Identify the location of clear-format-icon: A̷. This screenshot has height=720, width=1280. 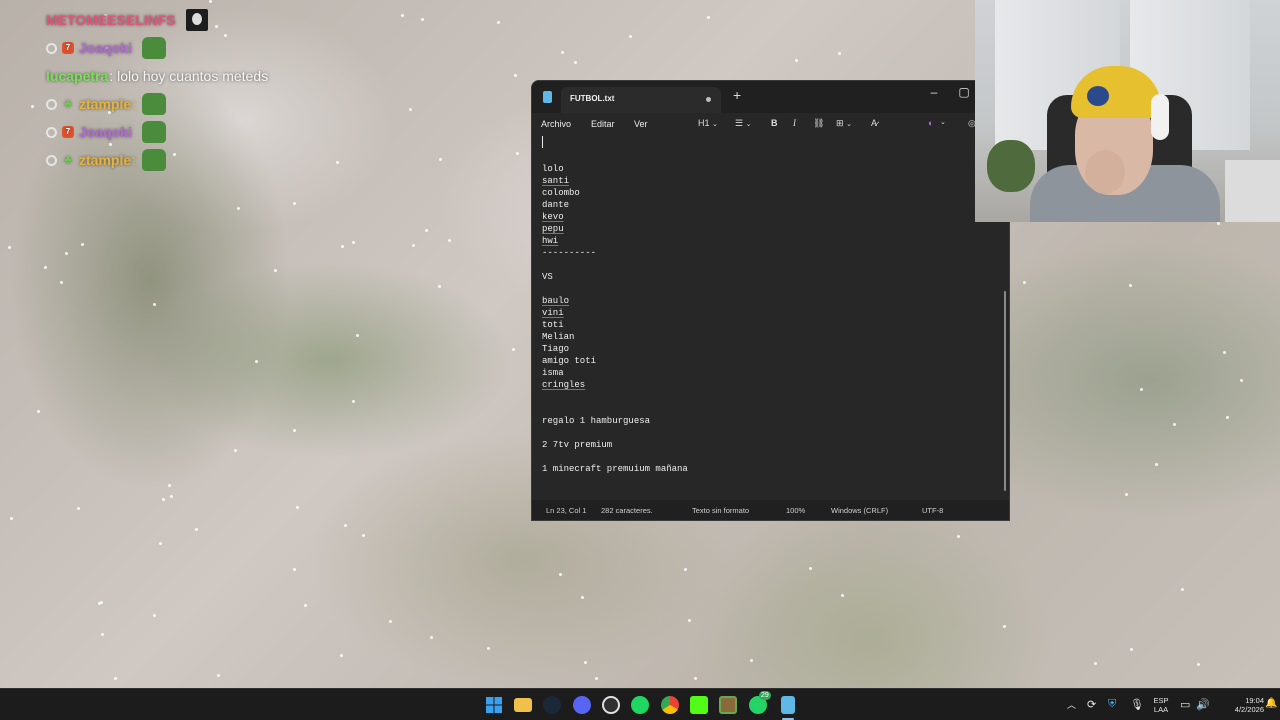
(874, 123).